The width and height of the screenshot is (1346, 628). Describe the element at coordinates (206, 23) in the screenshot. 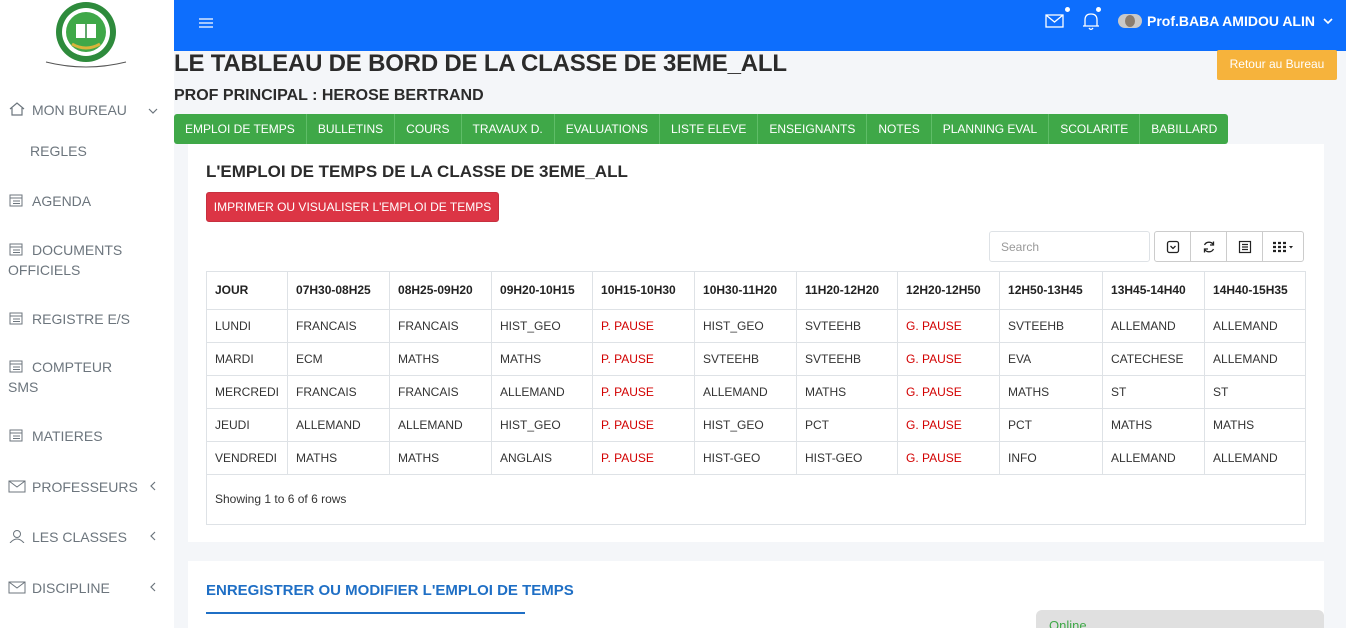

I see `hamburger-menu-icon` at that location.